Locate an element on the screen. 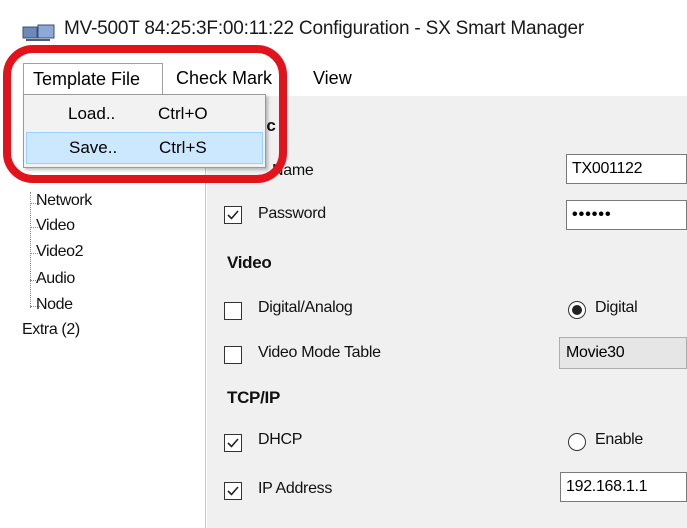 This screenshot has height=528, width=687. video-mode-table-checkbox is located at coordinates (233, 355).